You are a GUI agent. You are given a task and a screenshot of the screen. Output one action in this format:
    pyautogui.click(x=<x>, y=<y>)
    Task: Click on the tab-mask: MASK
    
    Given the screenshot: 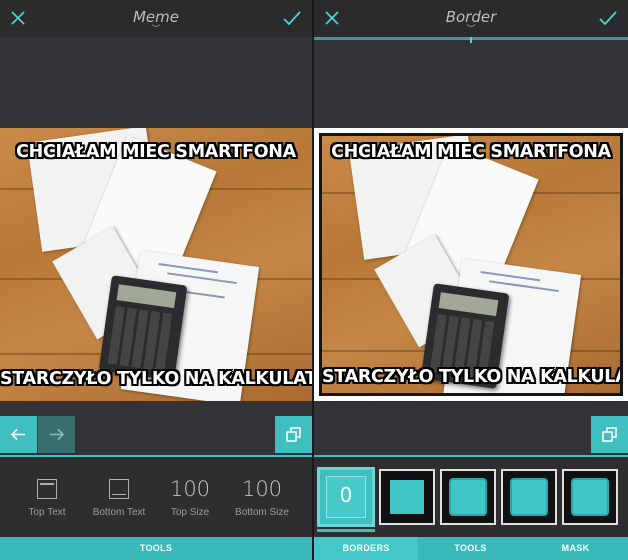 What is the action you would take?
    pyautogui.click(x=575, y=548)
    